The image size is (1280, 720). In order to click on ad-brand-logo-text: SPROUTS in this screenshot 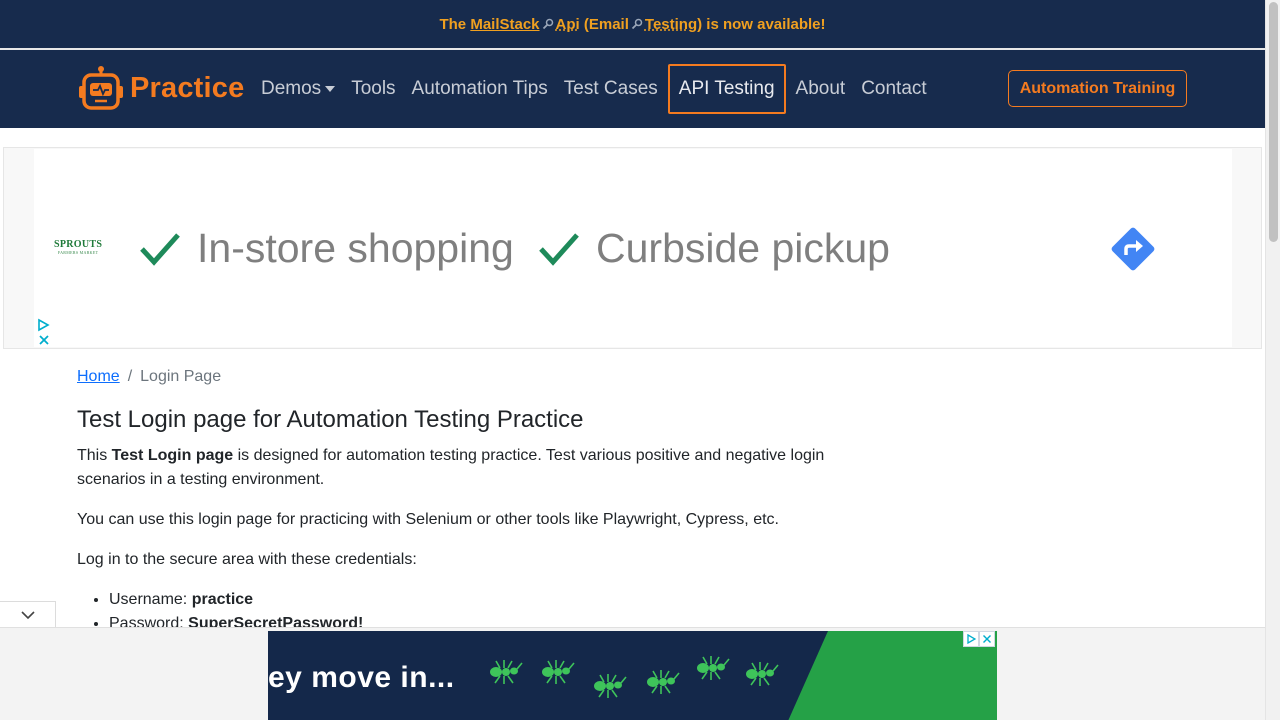, I will do `click(78, 244)`.